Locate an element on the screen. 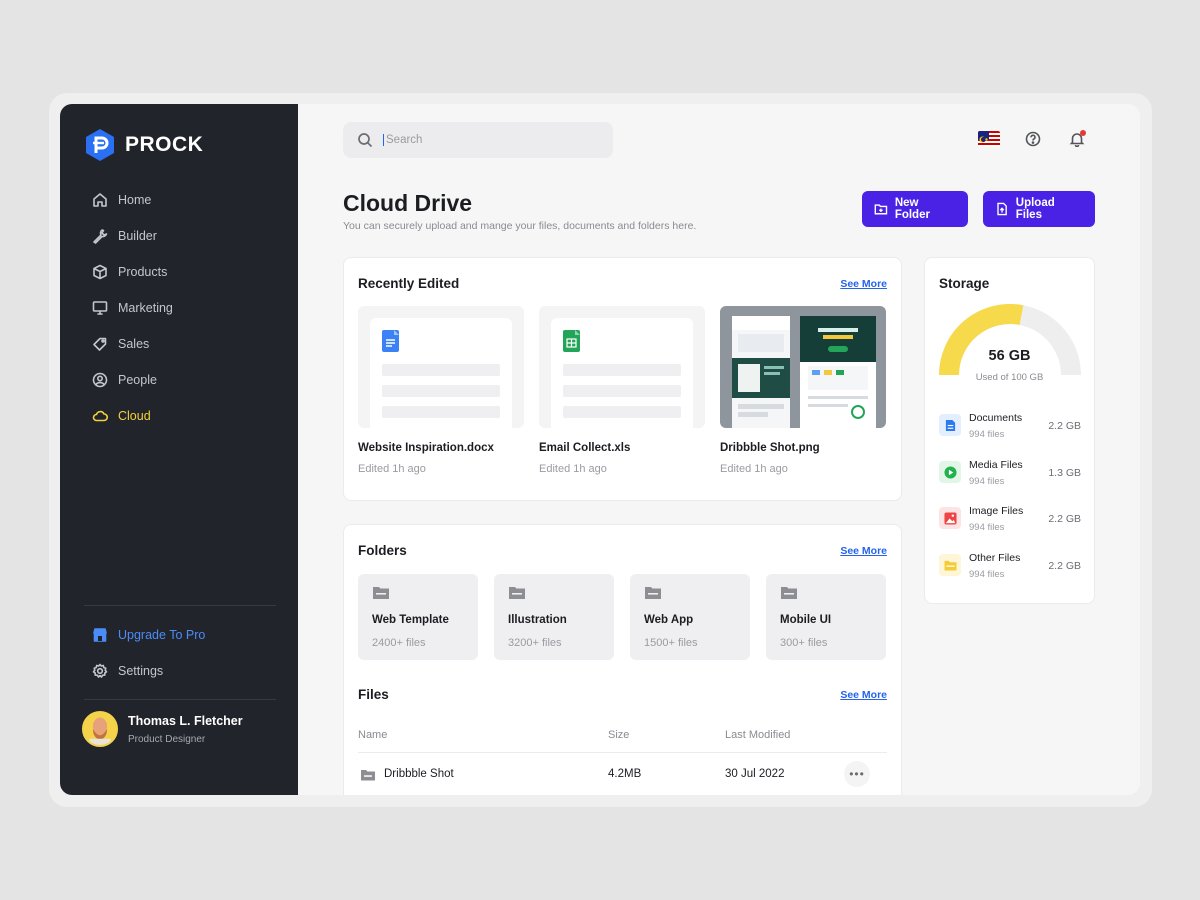 The image size is (1200, 900). storage-used-sub: Used of 100 GB is located at coordinates (1009, 377).